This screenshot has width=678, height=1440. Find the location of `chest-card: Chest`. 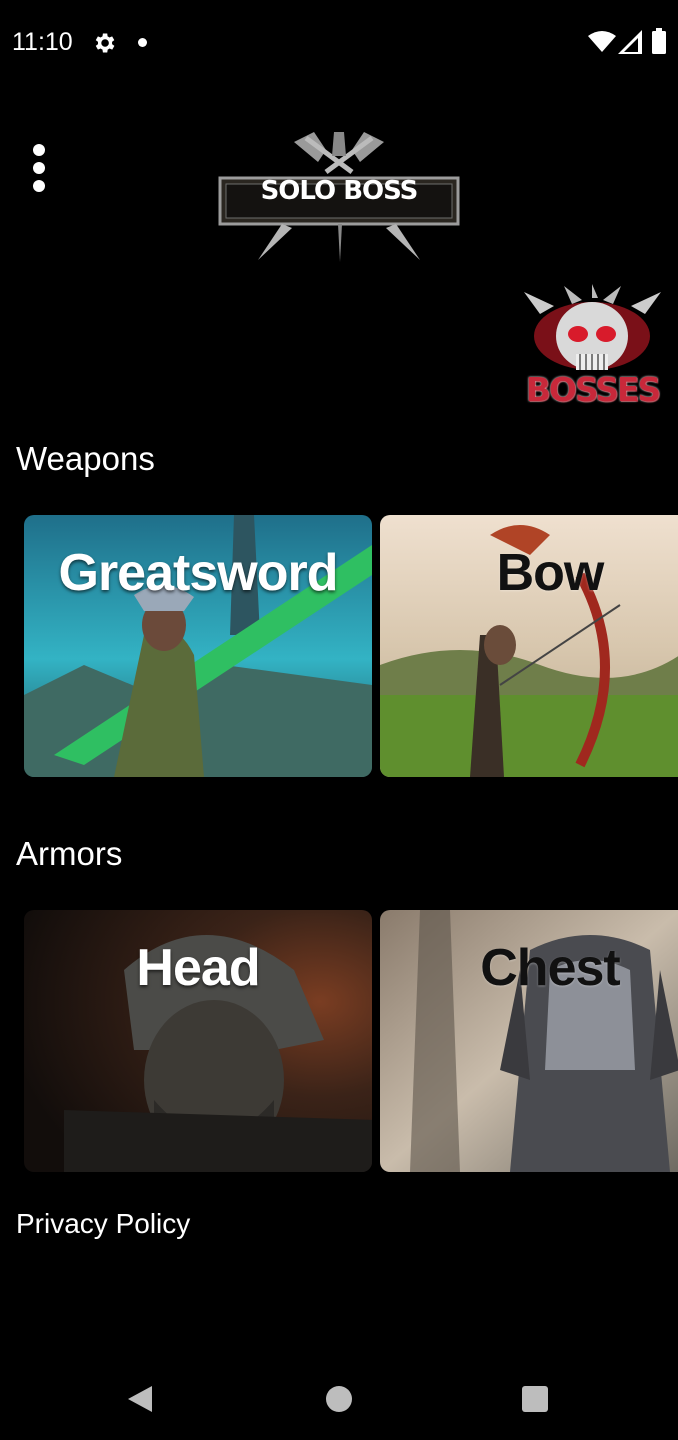

chest-card: Chest is located at coordinates (529, 1041).